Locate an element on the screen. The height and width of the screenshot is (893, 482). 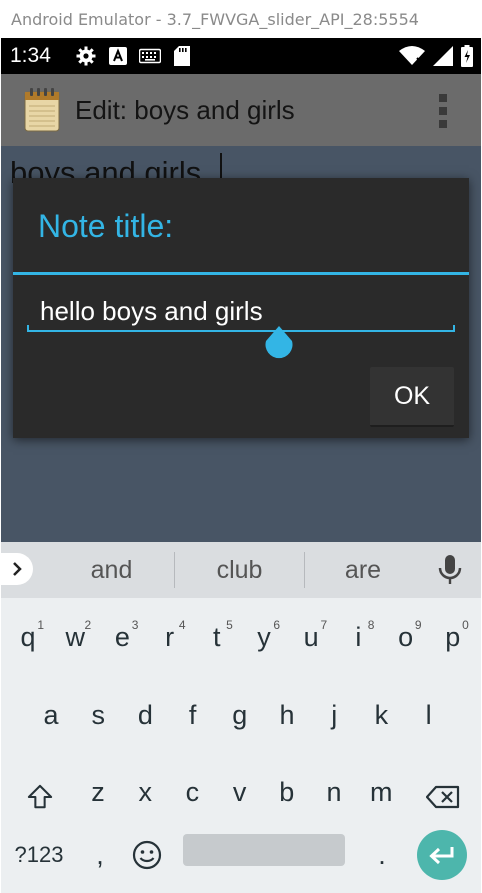
text-selection-handle is located at coordinates (279, 343).